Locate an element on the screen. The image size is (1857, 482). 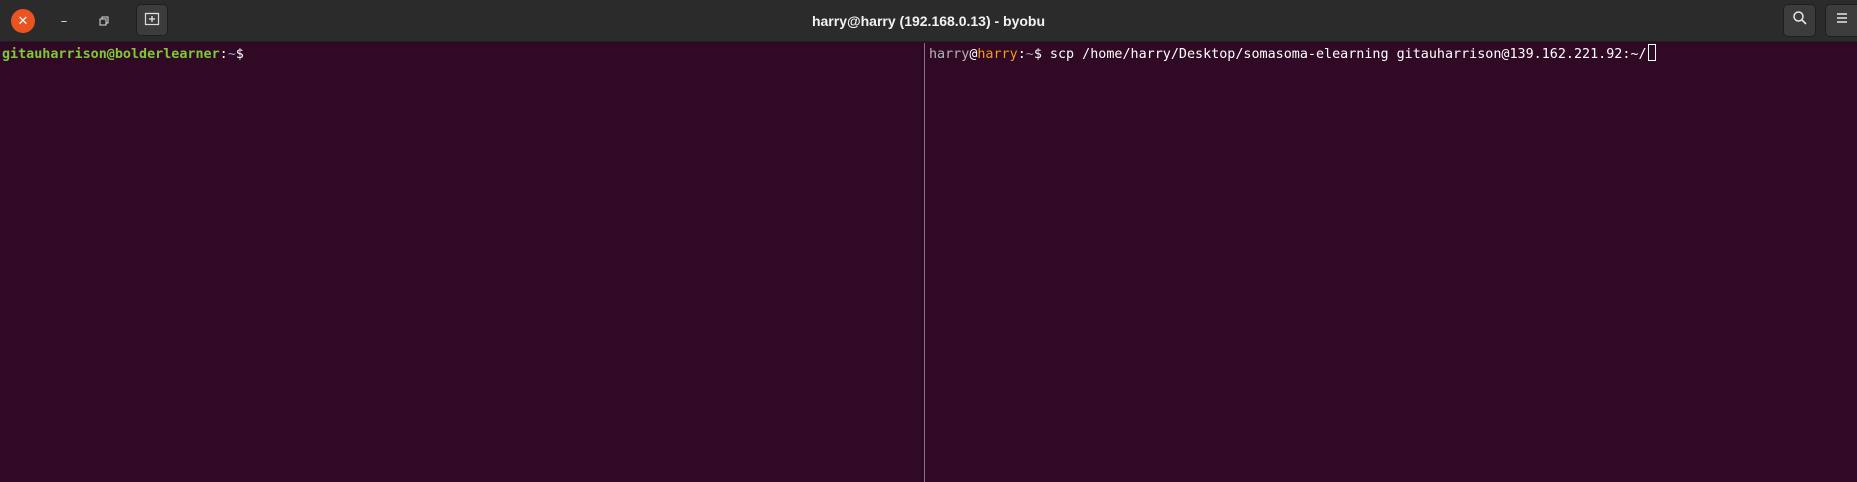
left-prompt-line: gitauharrison@bolderlearner:~$ is located at coordinates (463, 55).